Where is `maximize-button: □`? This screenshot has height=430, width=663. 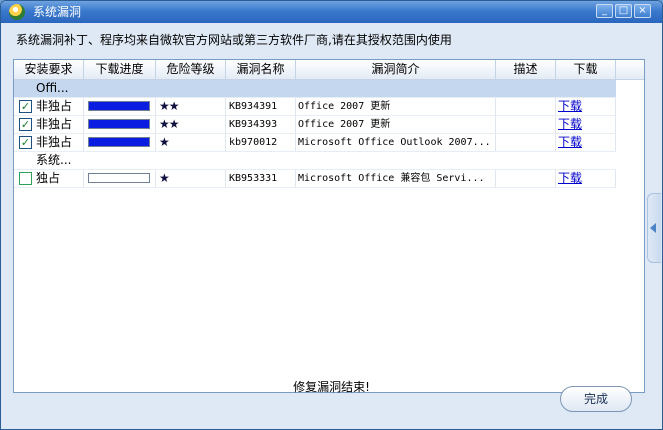 maximize-button: □ is located at coordinates (623, 11).